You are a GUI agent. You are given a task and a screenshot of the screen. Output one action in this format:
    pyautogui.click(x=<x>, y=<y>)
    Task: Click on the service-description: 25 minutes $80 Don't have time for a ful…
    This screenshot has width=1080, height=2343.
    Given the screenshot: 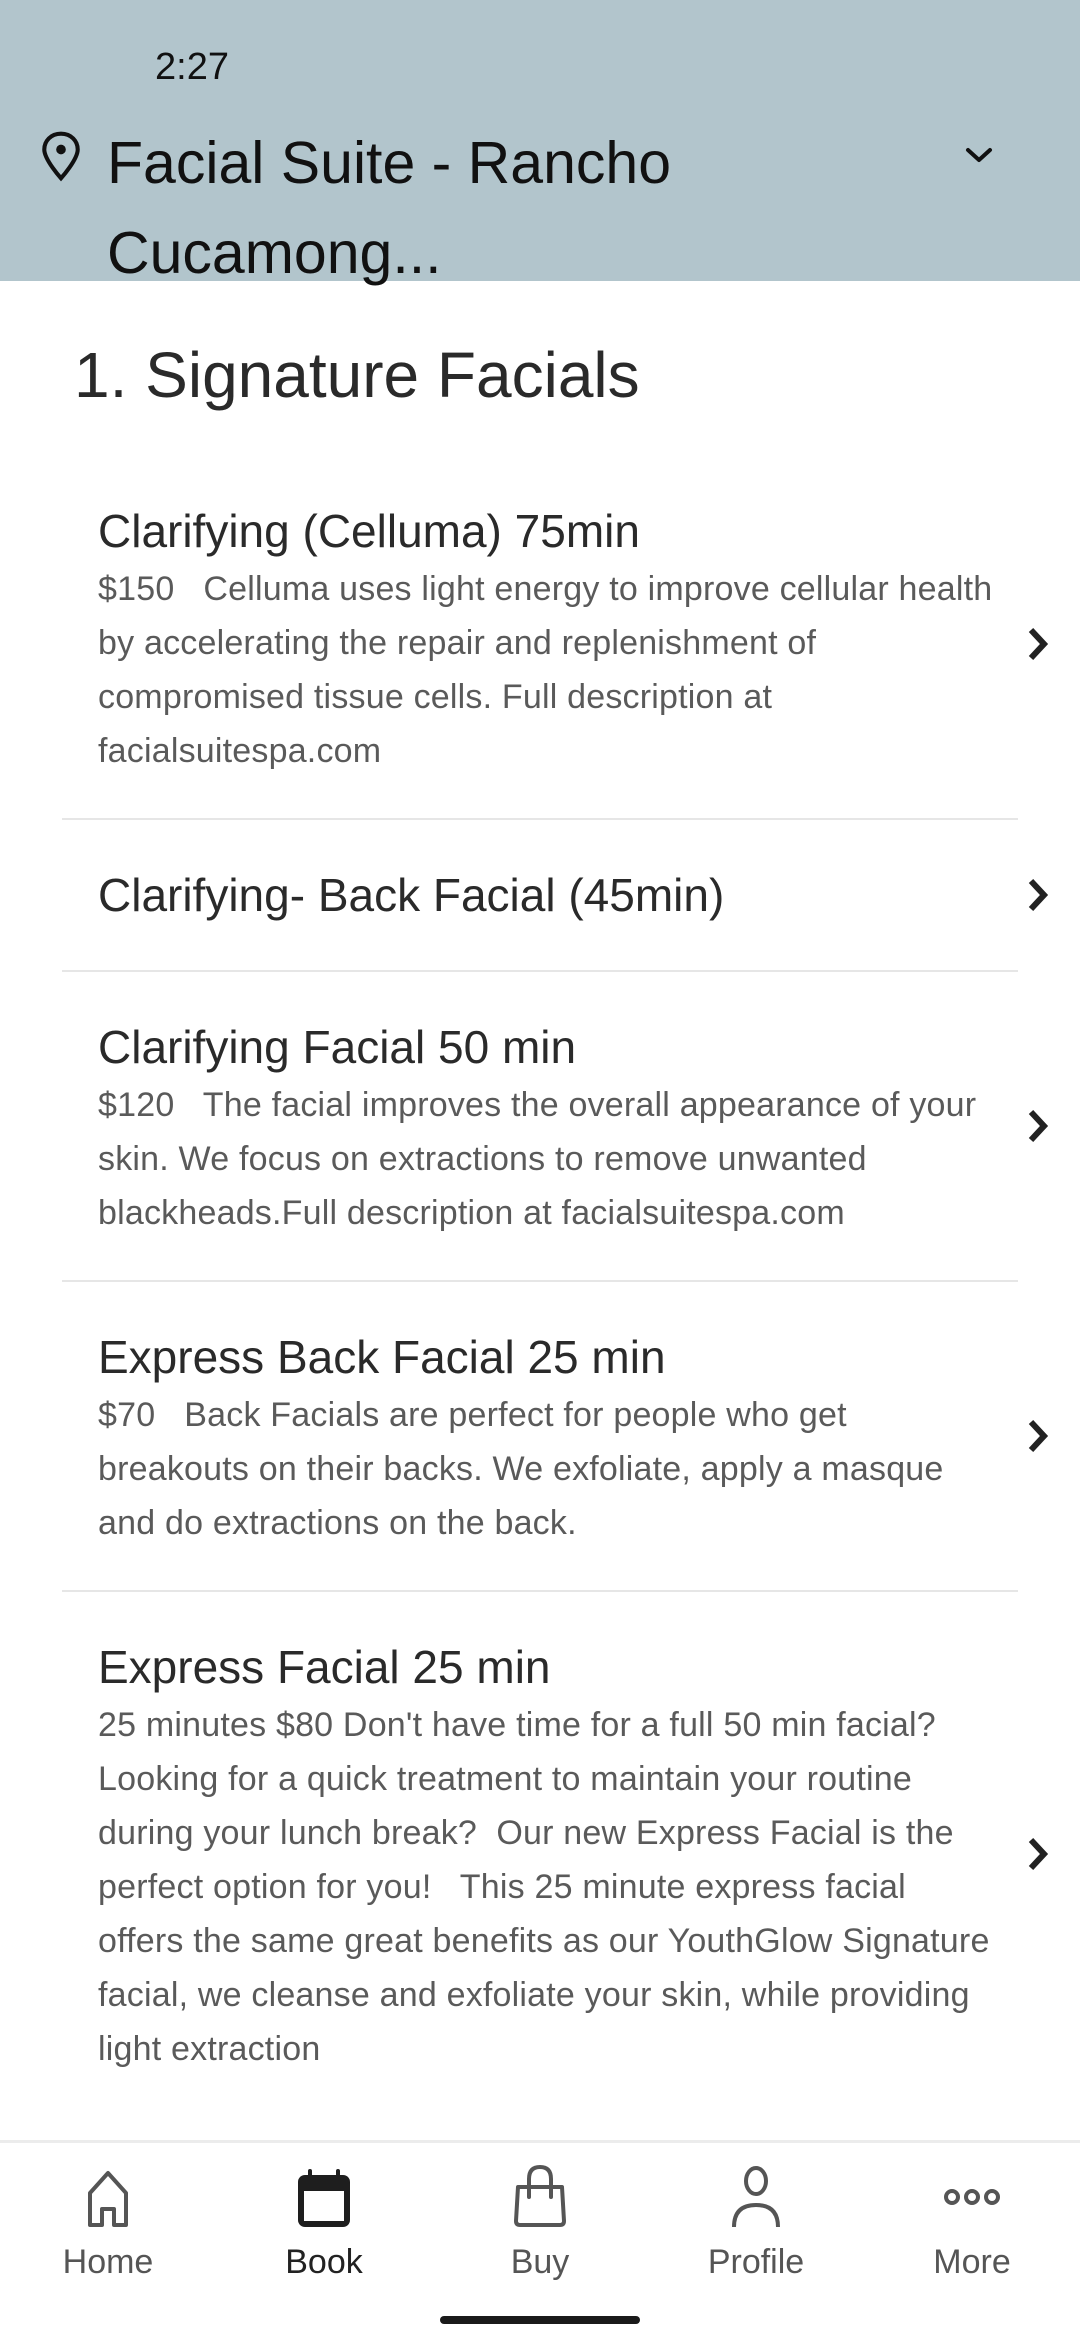 What is the action you would take?
    pyautogui.click(x=549, y=1887)
    